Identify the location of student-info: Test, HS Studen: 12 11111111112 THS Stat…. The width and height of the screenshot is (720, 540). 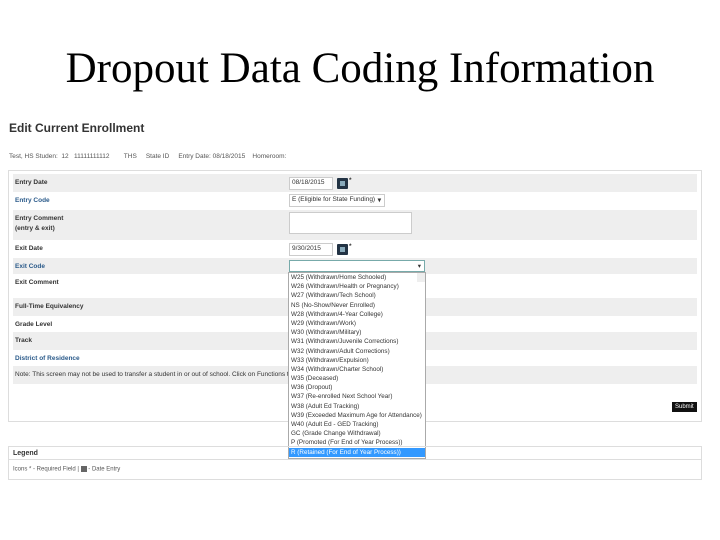
(148, 156).